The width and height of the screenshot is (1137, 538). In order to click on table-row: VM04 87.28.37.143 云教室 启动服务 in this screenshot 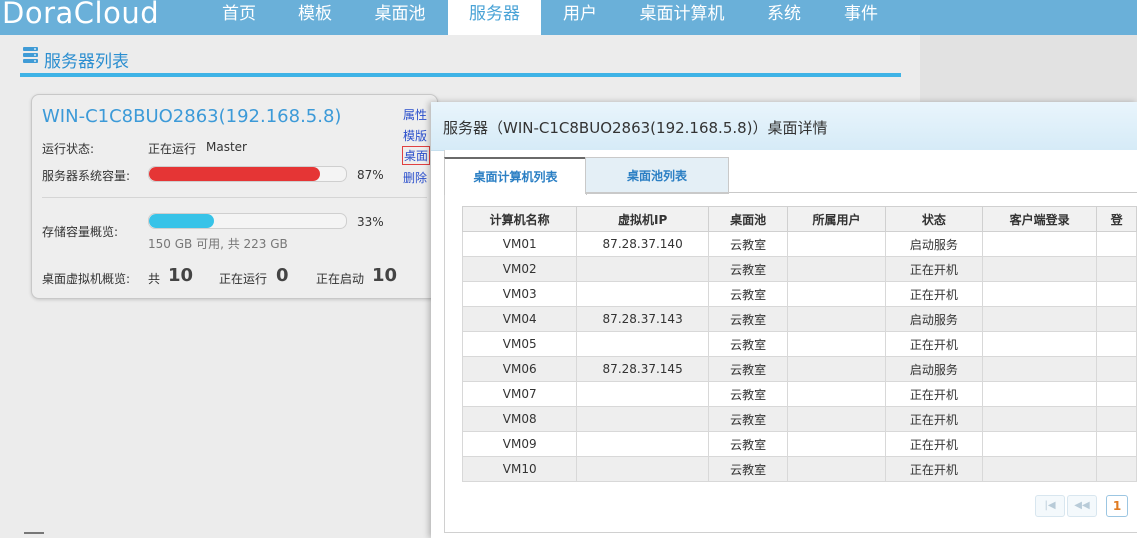, I will do `click(799, 319)`.